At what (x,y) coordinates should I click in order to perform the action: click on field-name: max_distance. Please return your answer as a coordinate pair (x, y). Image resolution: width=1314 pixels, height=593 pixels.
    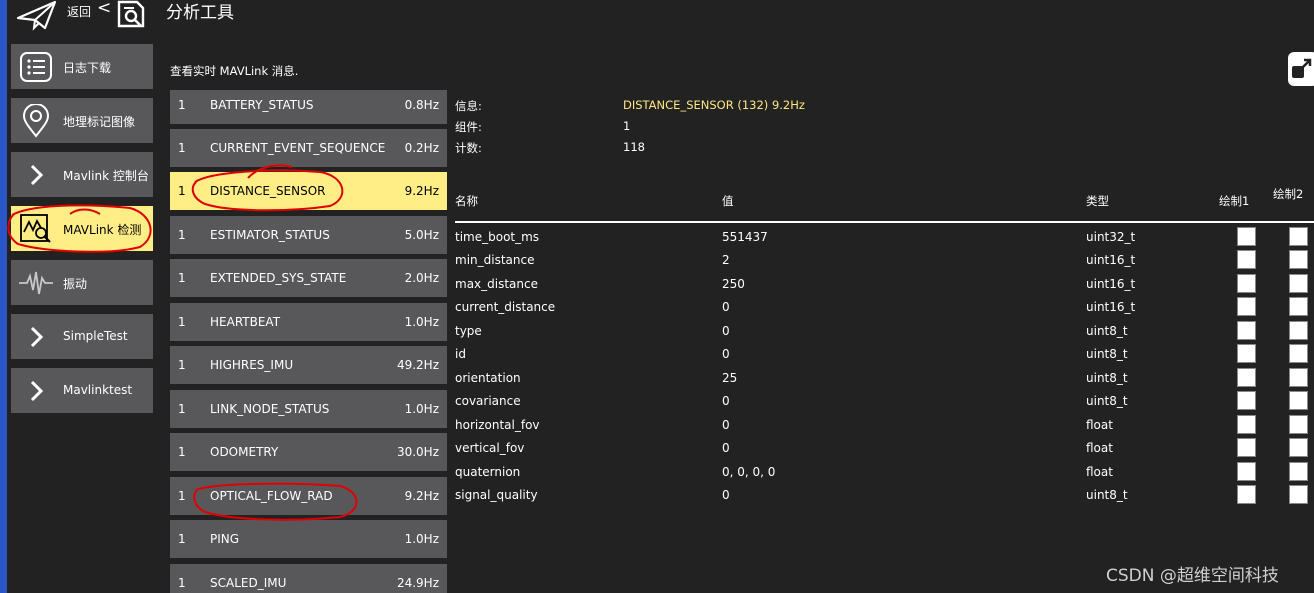
    Looking at the image, I should click on (496, 284).